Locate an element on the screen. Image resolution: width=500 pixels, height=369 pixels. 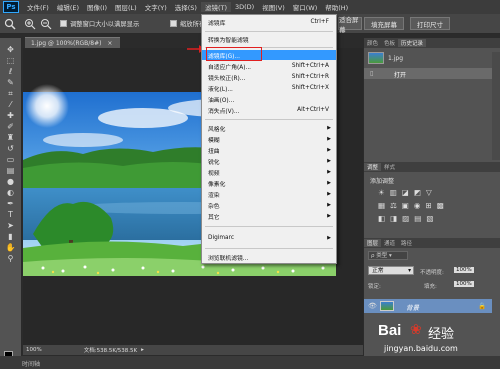
zoom-tool-icon is located at coordinates (10, 24).